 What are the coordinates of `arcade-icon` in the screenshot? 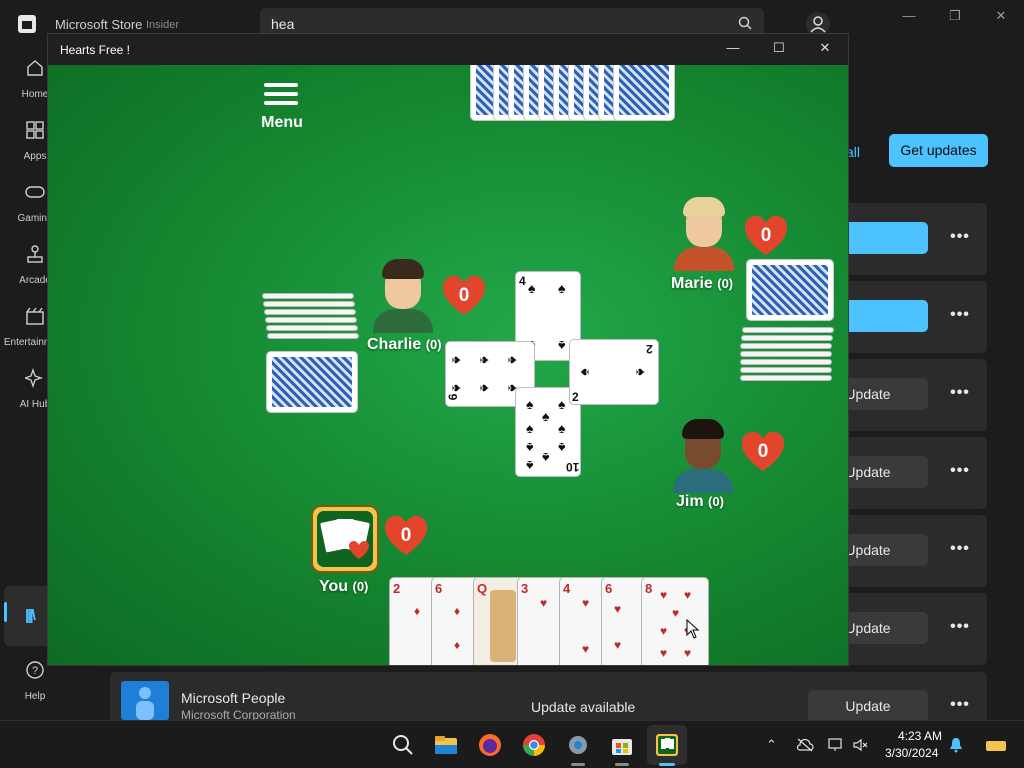 It's located at (35, 254).